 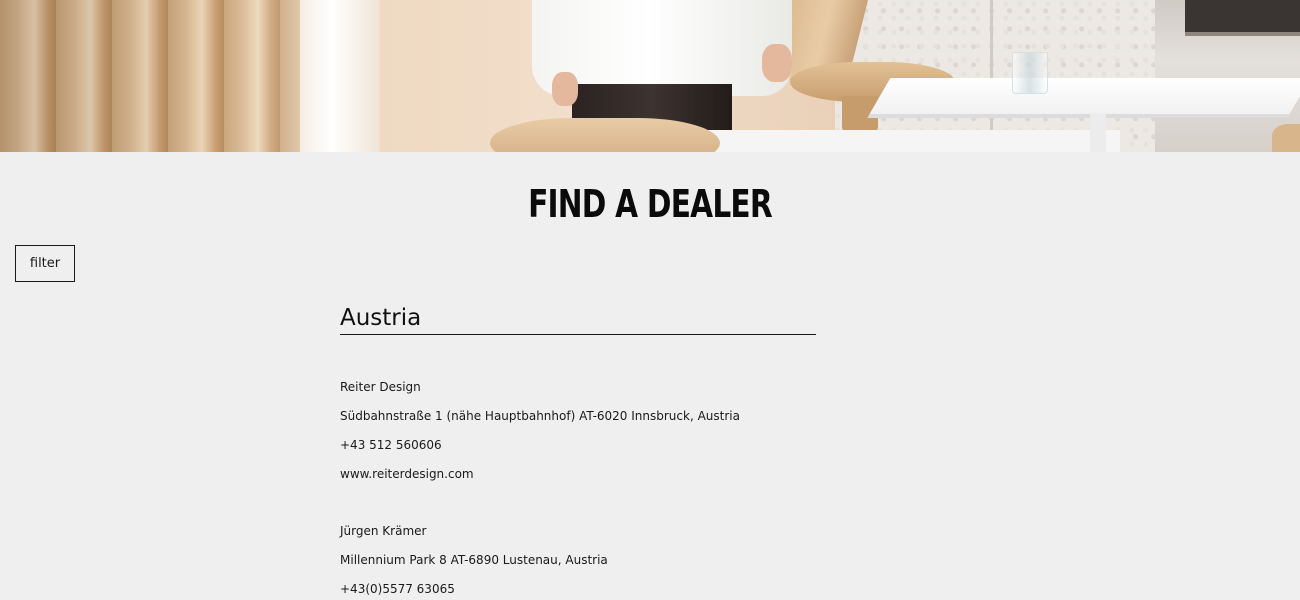 I want to click on window-frame, so click(x=340, y=76).